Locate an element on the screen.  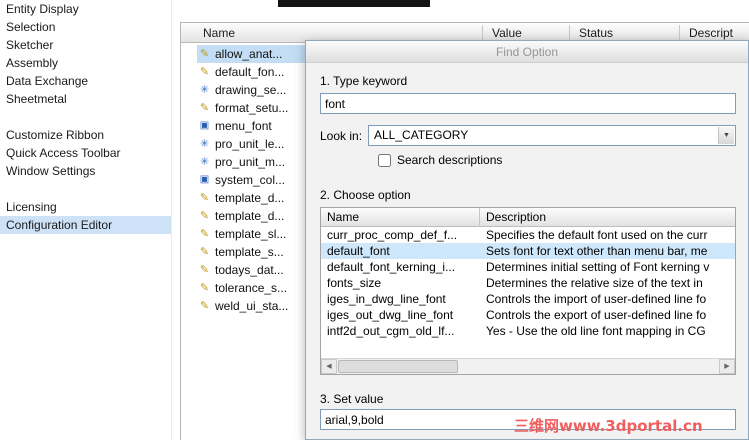
sidebar-item-entity-display: Entity Display is located at coordinates (85, 9).